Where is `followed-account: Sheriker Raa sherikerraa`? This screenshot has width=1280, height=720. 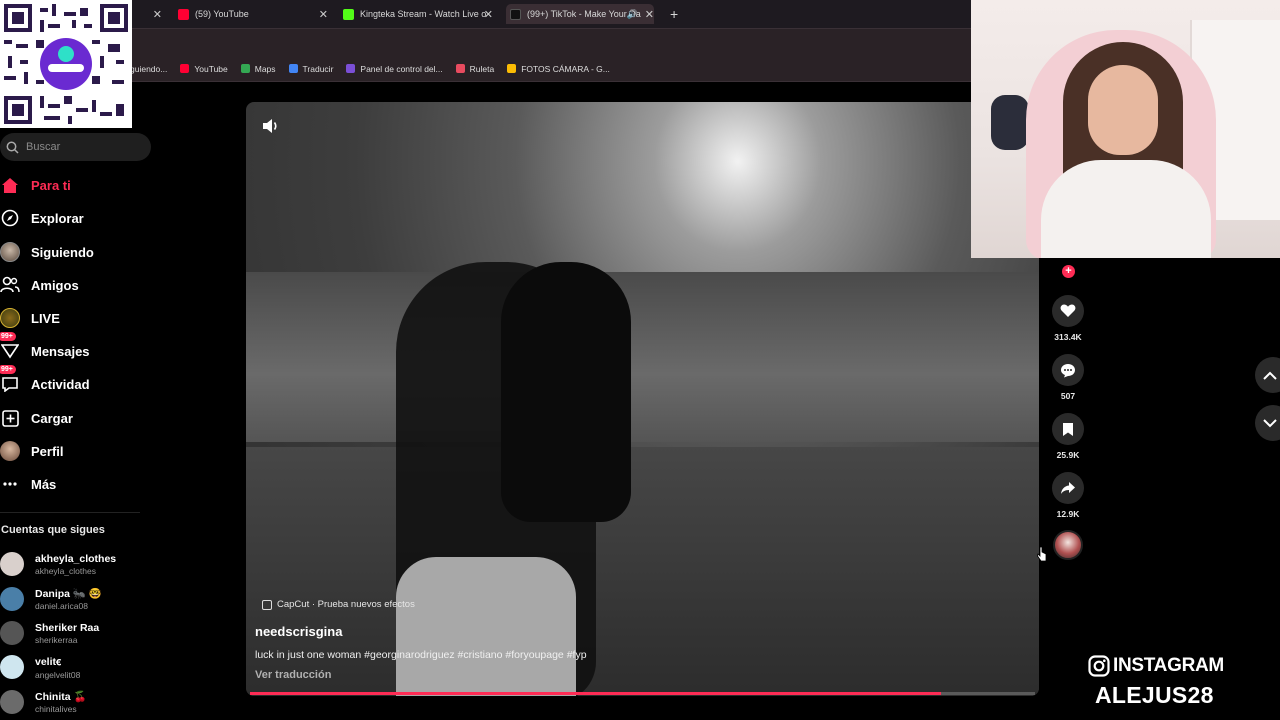
followed-account: Sheriker Raa sherikerraa is located at coordinates (70, 633).